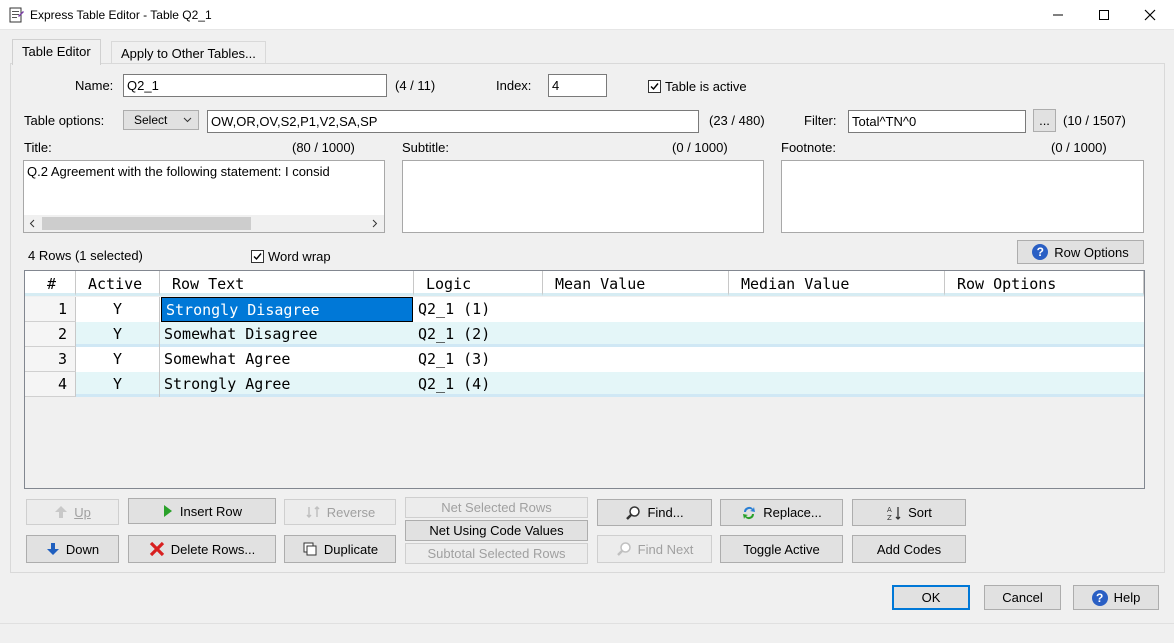 This screenshot has height=643, width=1174. I want to click on chevron-right-icon, so click(375, 223).